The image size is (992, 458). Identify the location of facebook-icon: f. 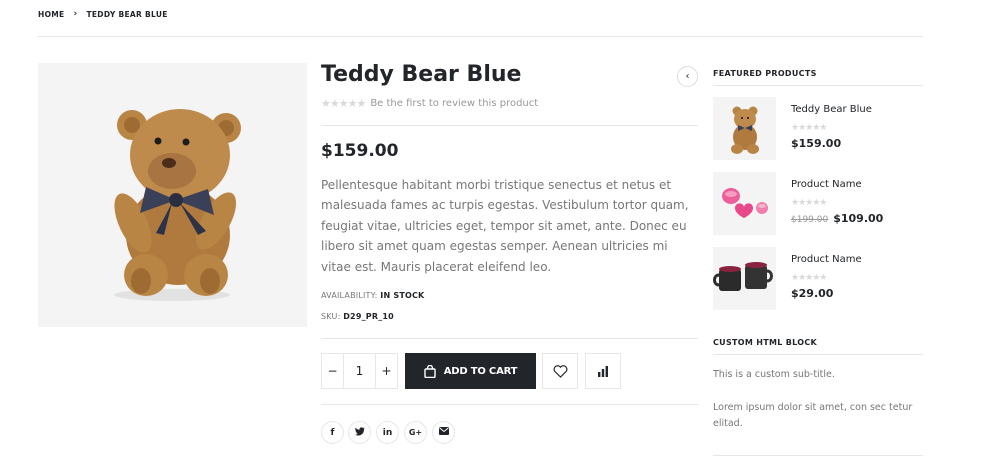
(332, 432).